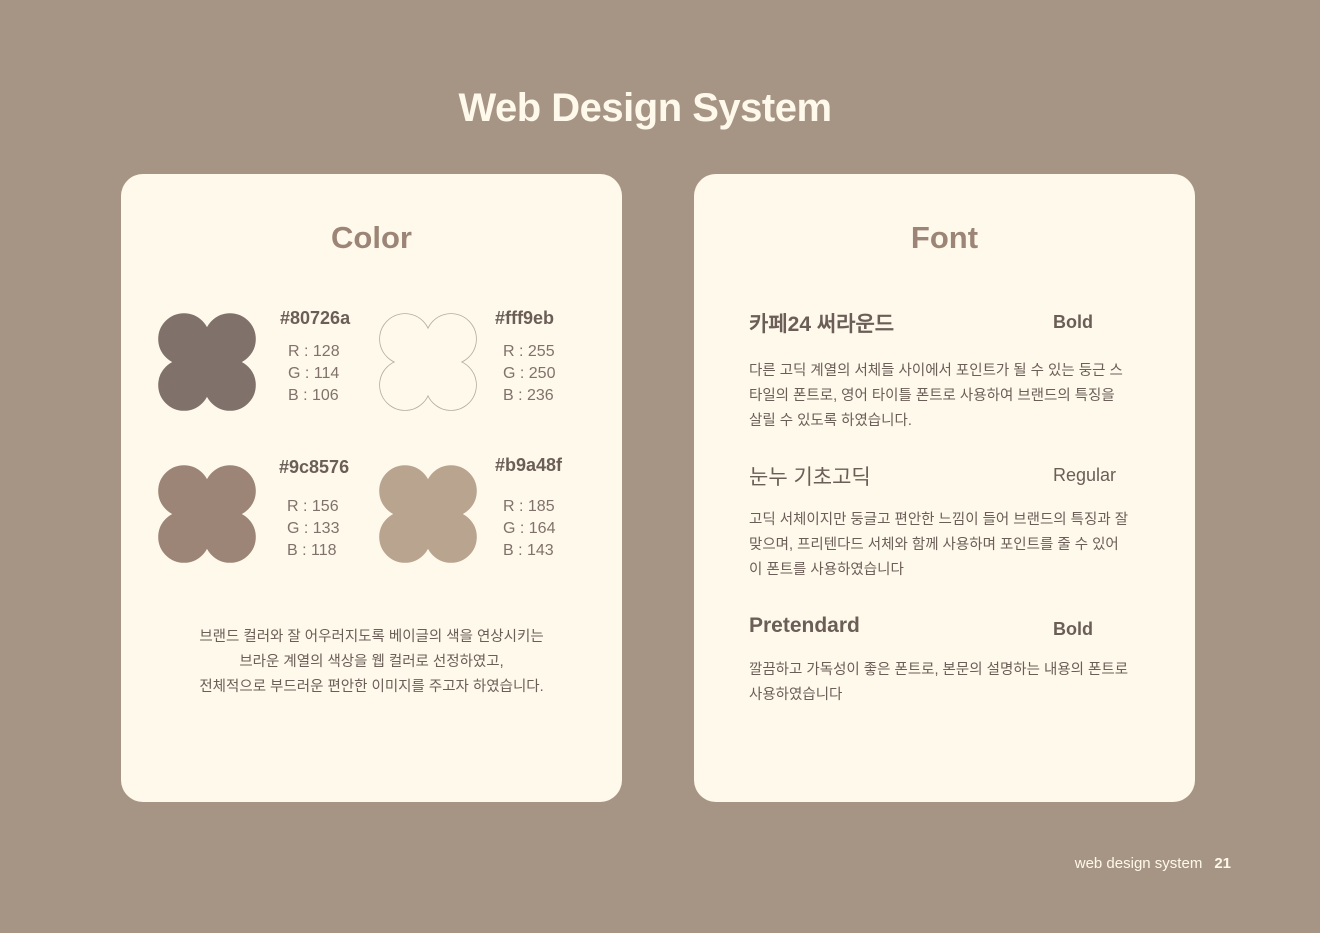 The image size is (1320, 933). What do you see at coordinates (528, 550) in the screenshot?
I see `rgb-b: B : 143` at bounding box center [528, 550].